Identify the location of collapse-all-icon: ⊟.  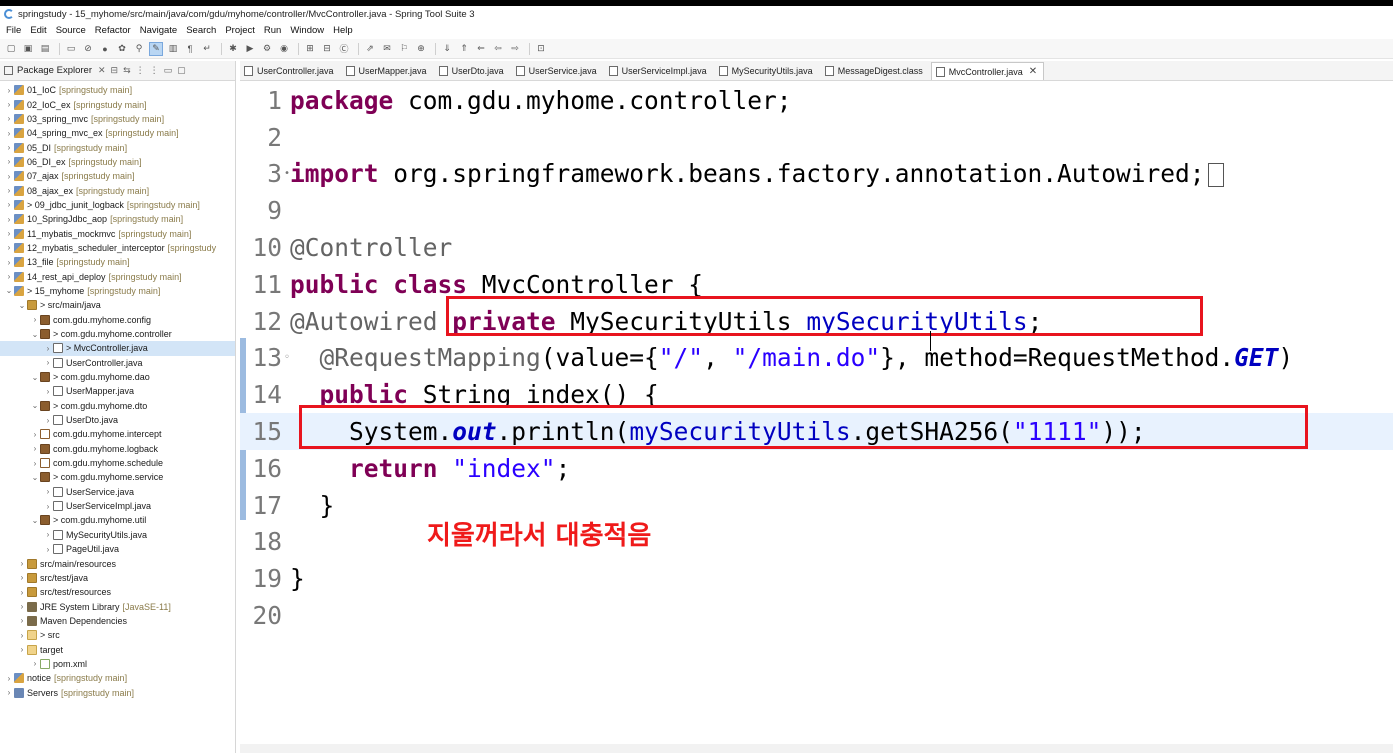
(115, 70).